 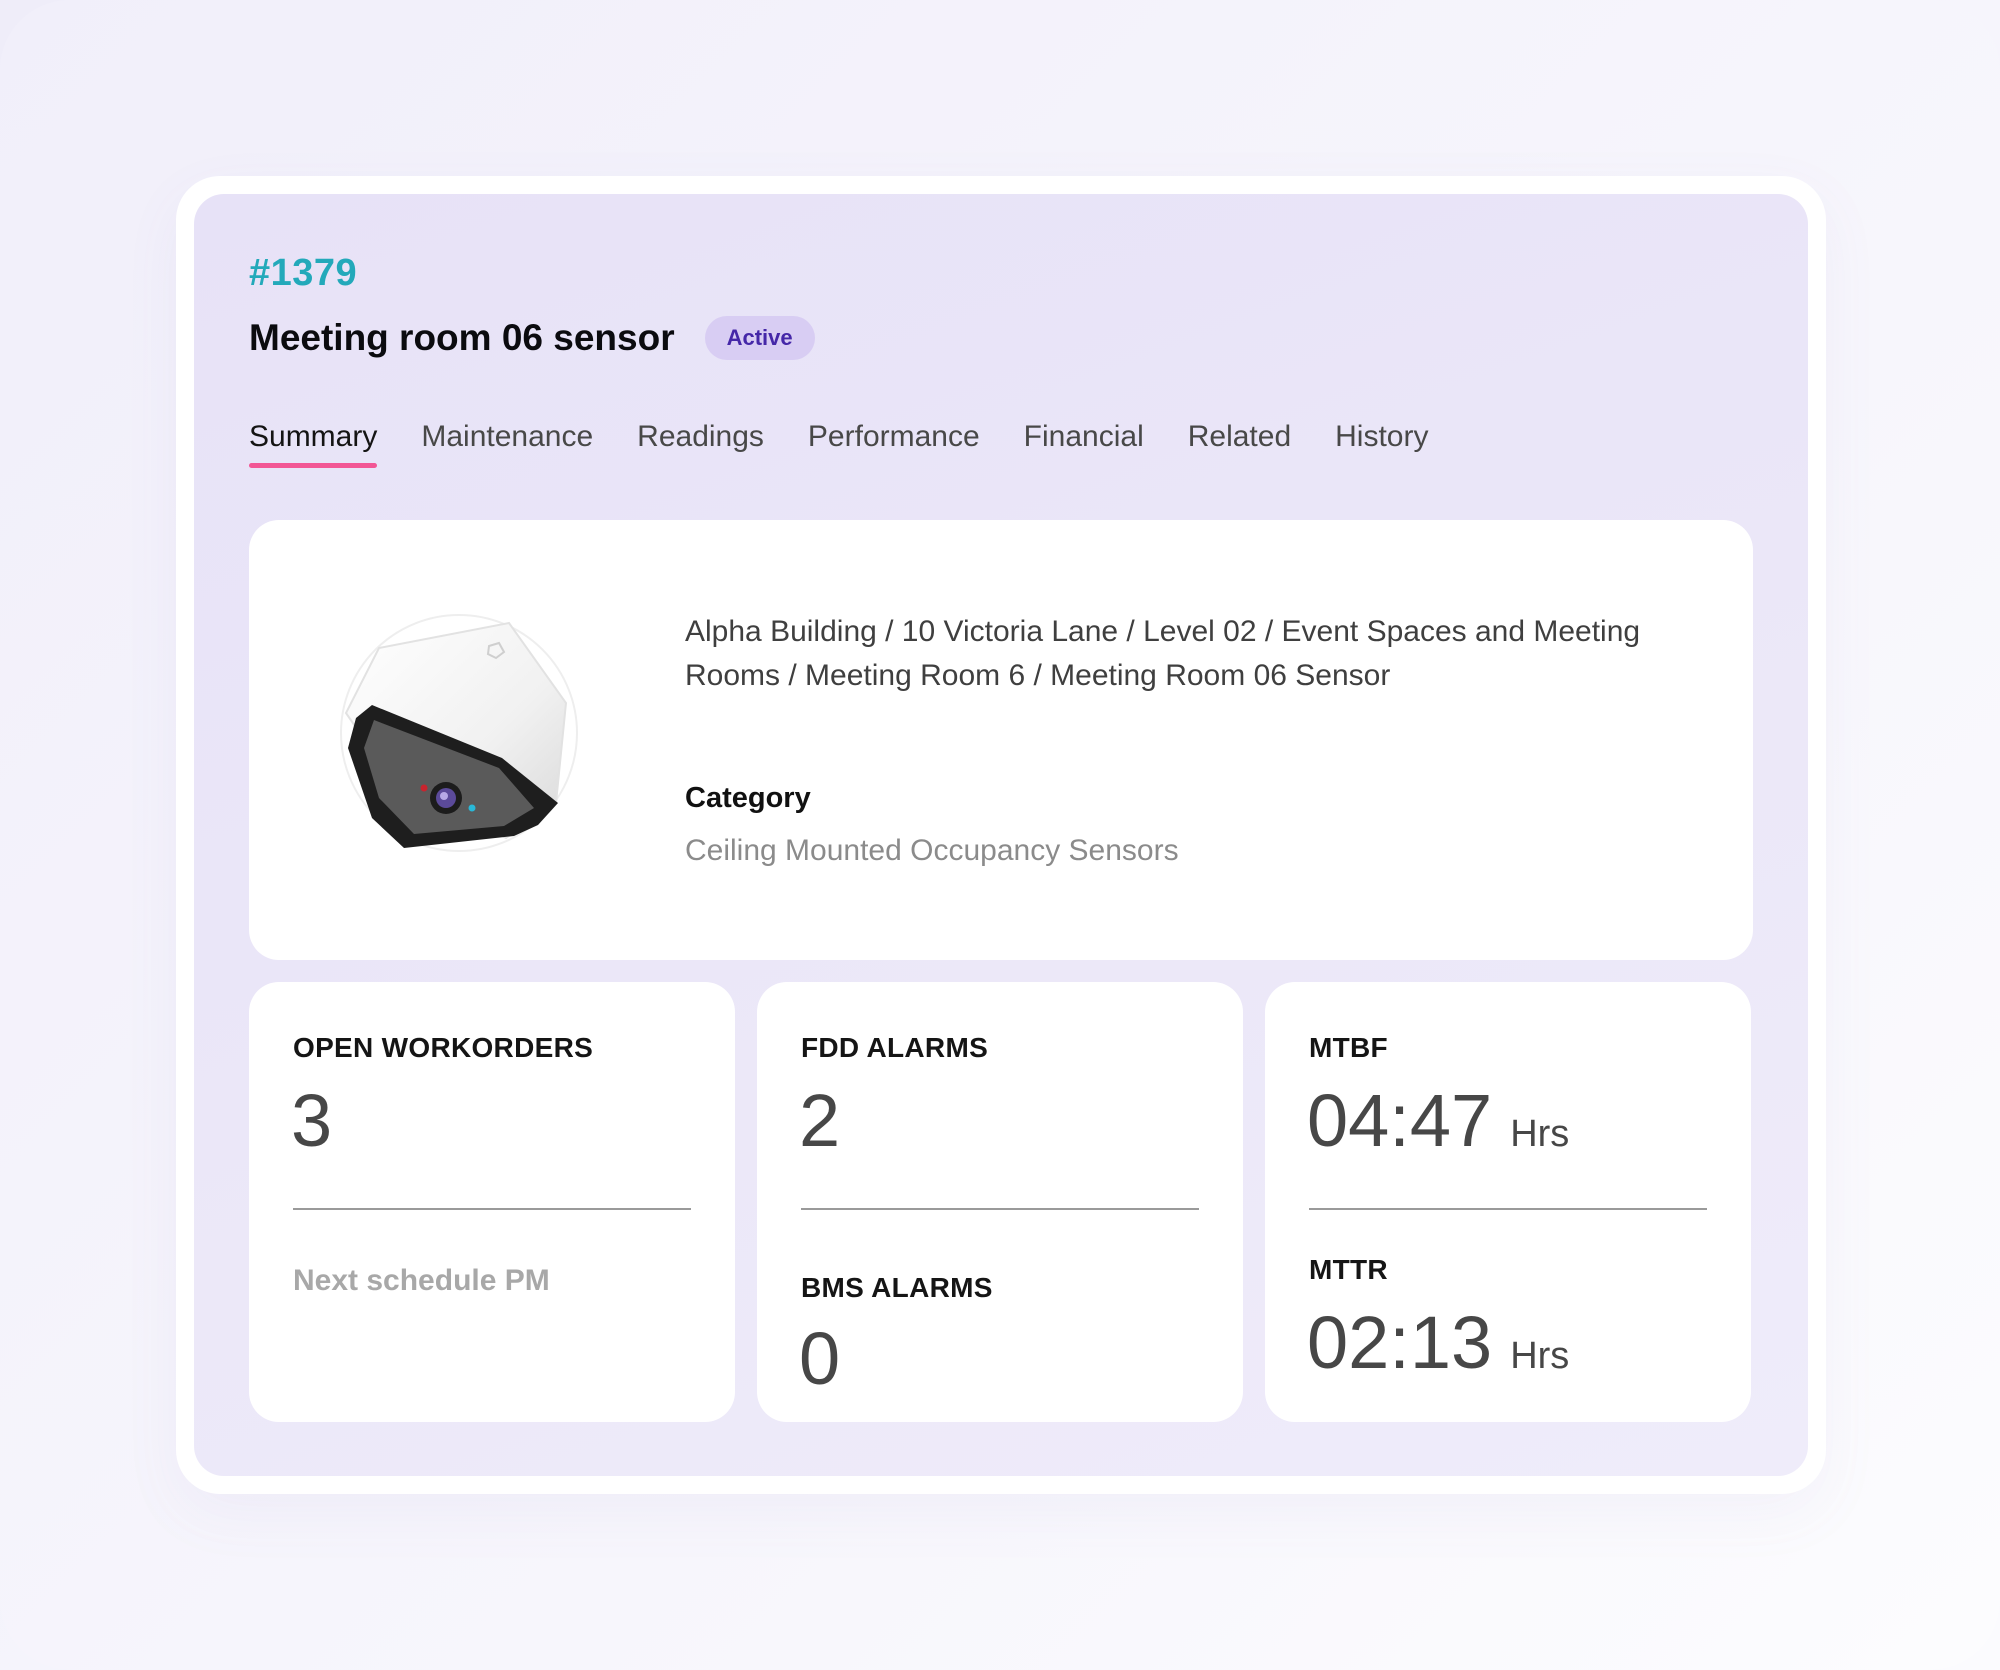 I want to click on fdd-alarms-value: 2, so click(x=820, y=1120).